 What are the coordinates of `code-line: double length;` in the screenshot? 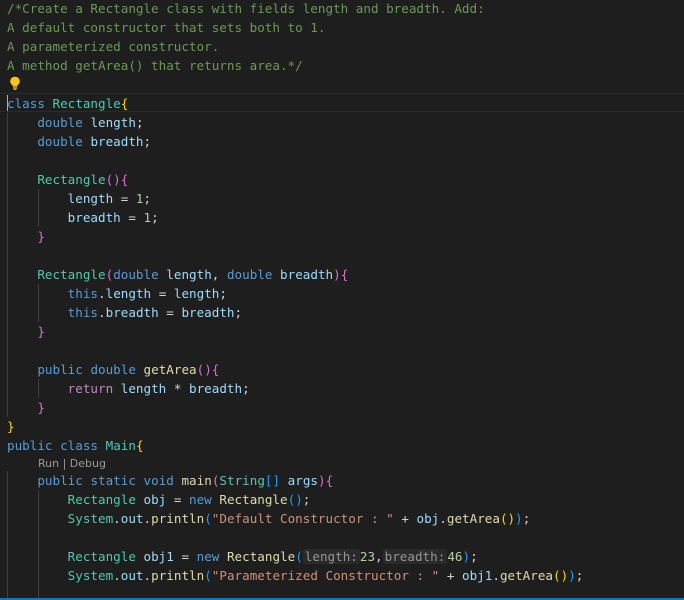 It's located at (90, 122).